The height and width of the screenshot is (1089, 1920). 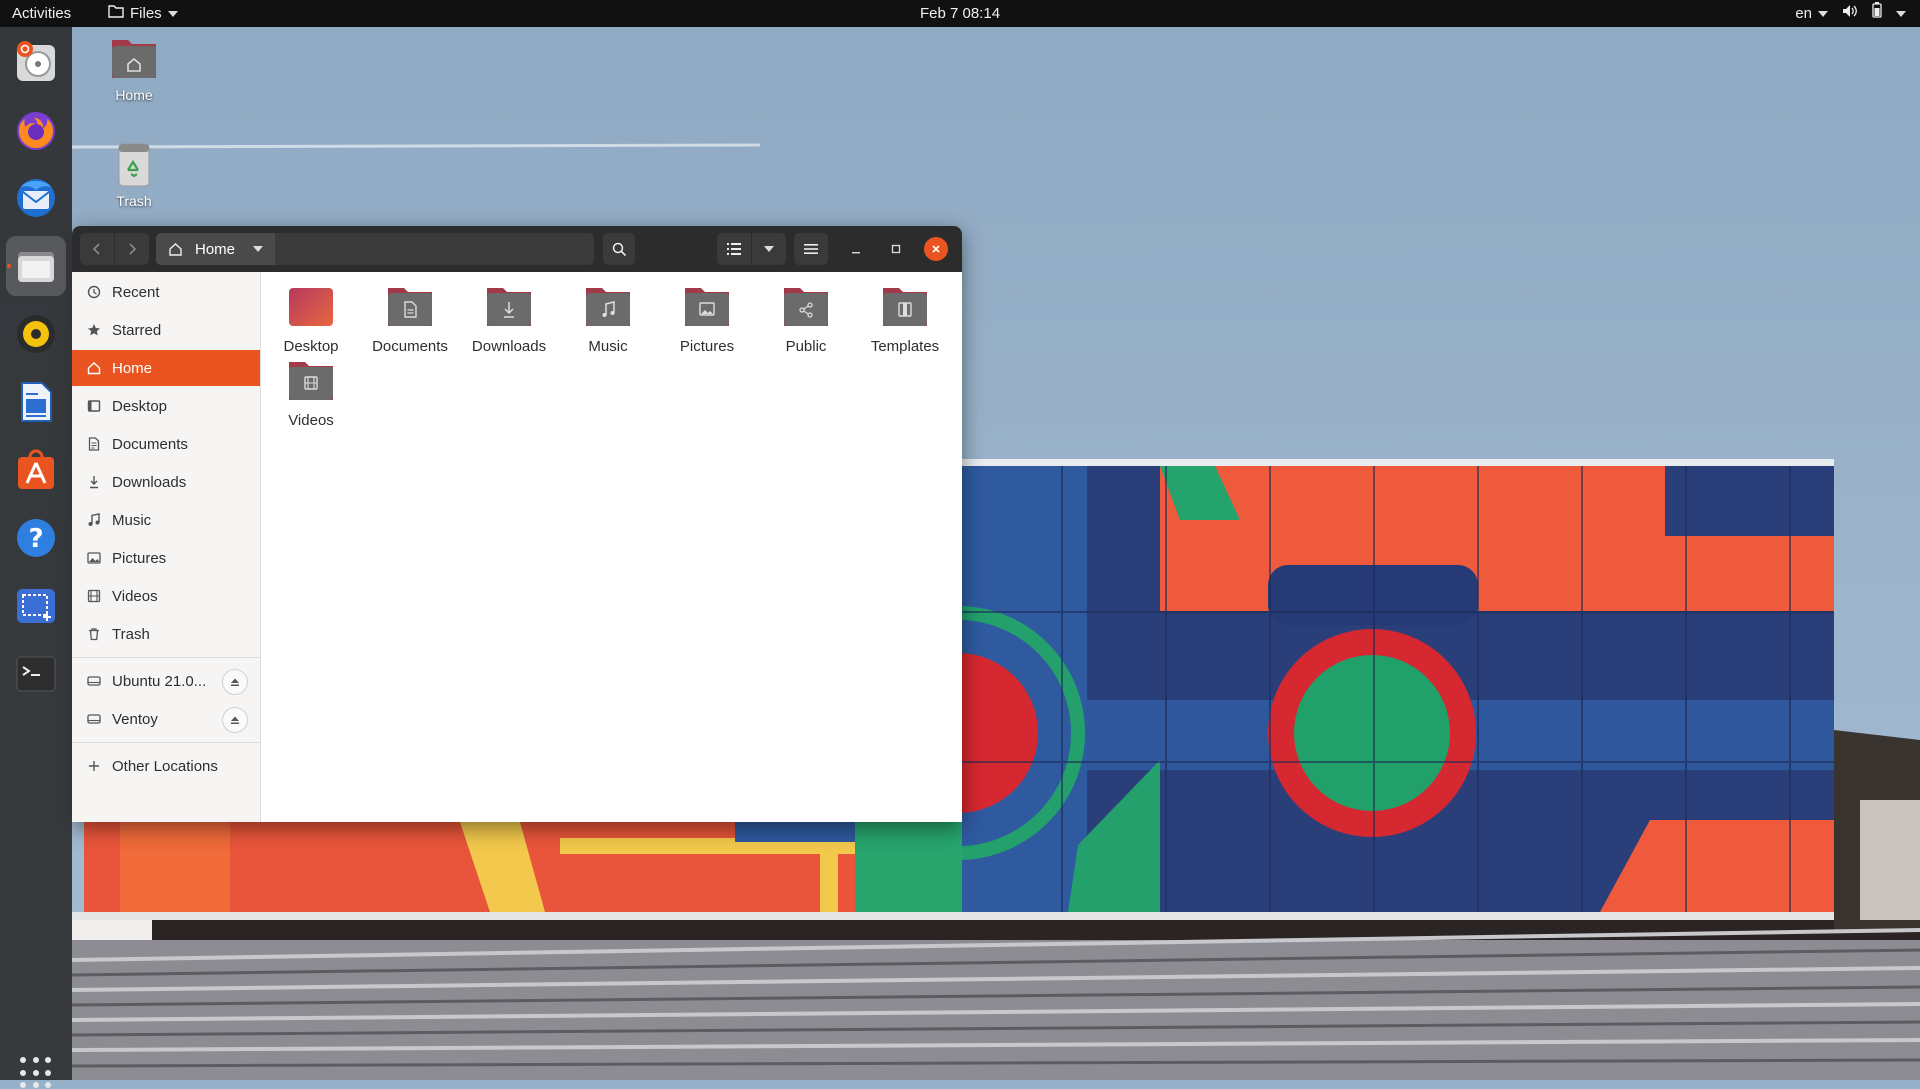 What do you see at coordinates (608, 307) in the screenshot?
I see `music-folder-icon` at bounding box center [608, 307].